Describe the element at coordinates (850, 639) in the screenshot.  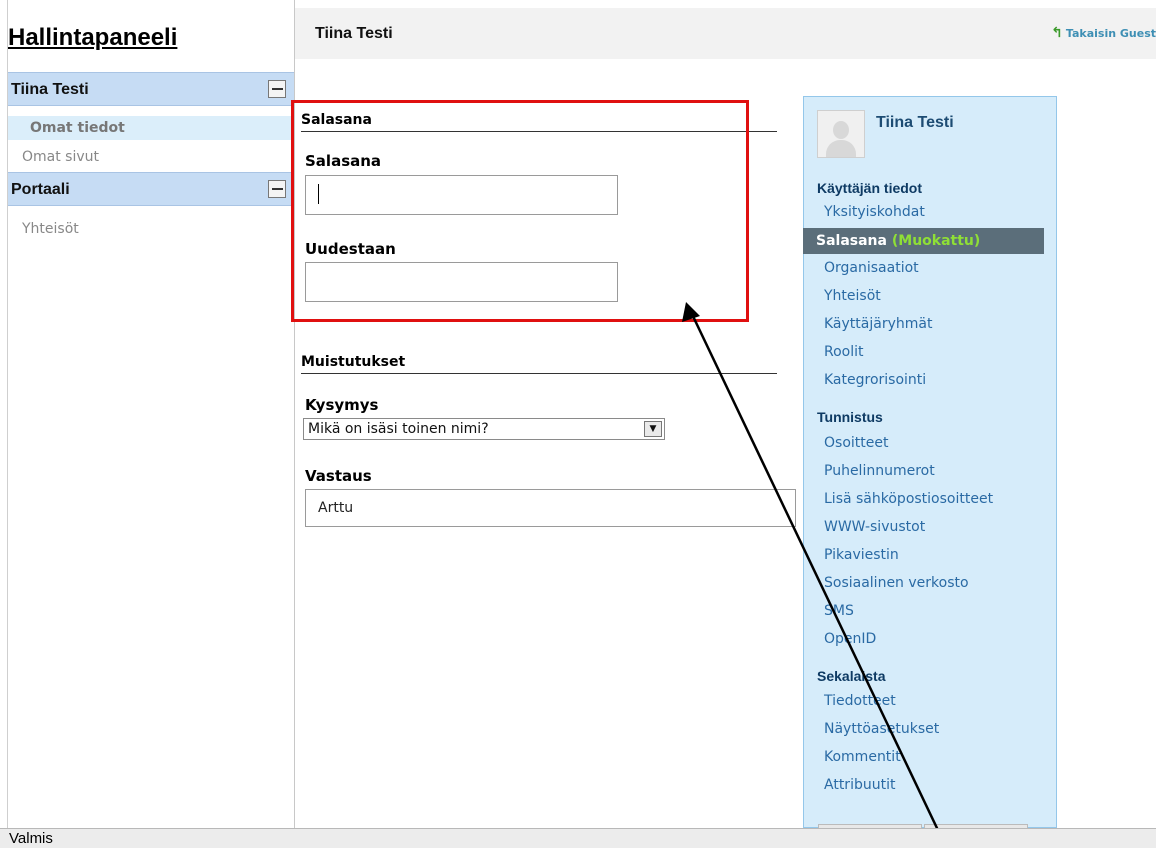
I see `panel-link-openid: OpenID` at that location.